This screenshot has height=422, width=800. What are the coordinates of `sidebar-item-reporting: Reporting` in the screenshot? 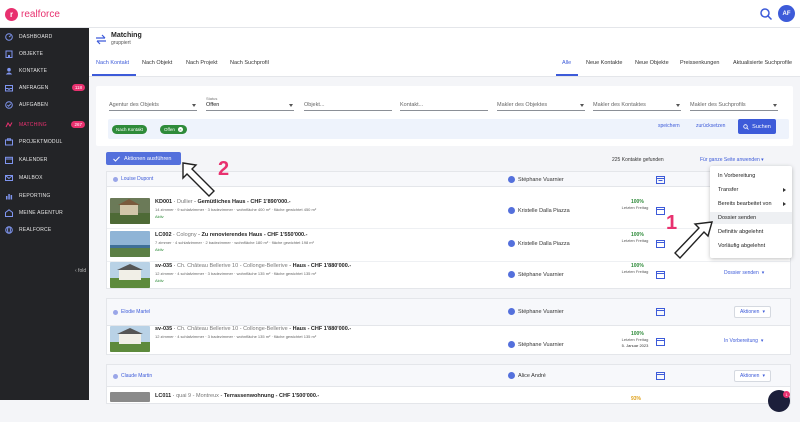 It's located at (44, 196).